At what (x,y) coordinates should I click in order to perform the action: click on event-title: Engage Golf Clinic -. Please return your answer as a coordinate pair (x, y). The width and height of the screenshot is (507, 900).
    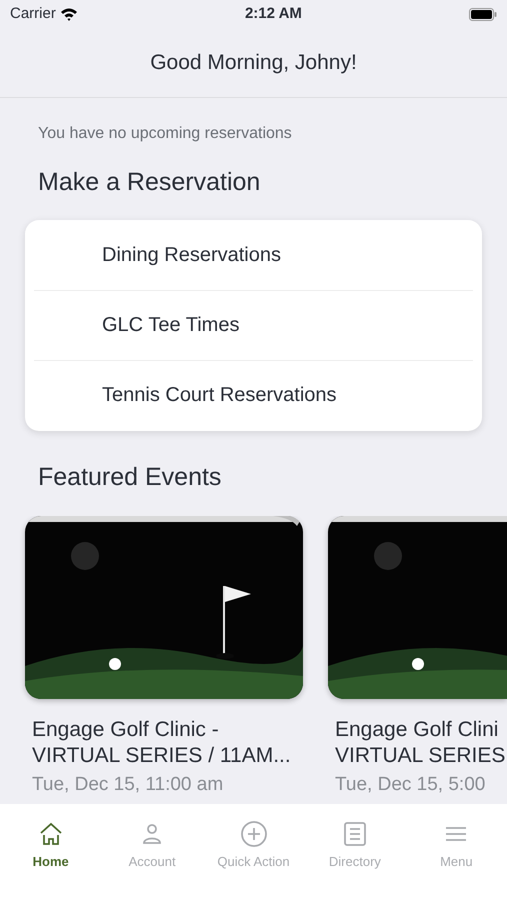
    Looking at the image, I should click on (125, 730).